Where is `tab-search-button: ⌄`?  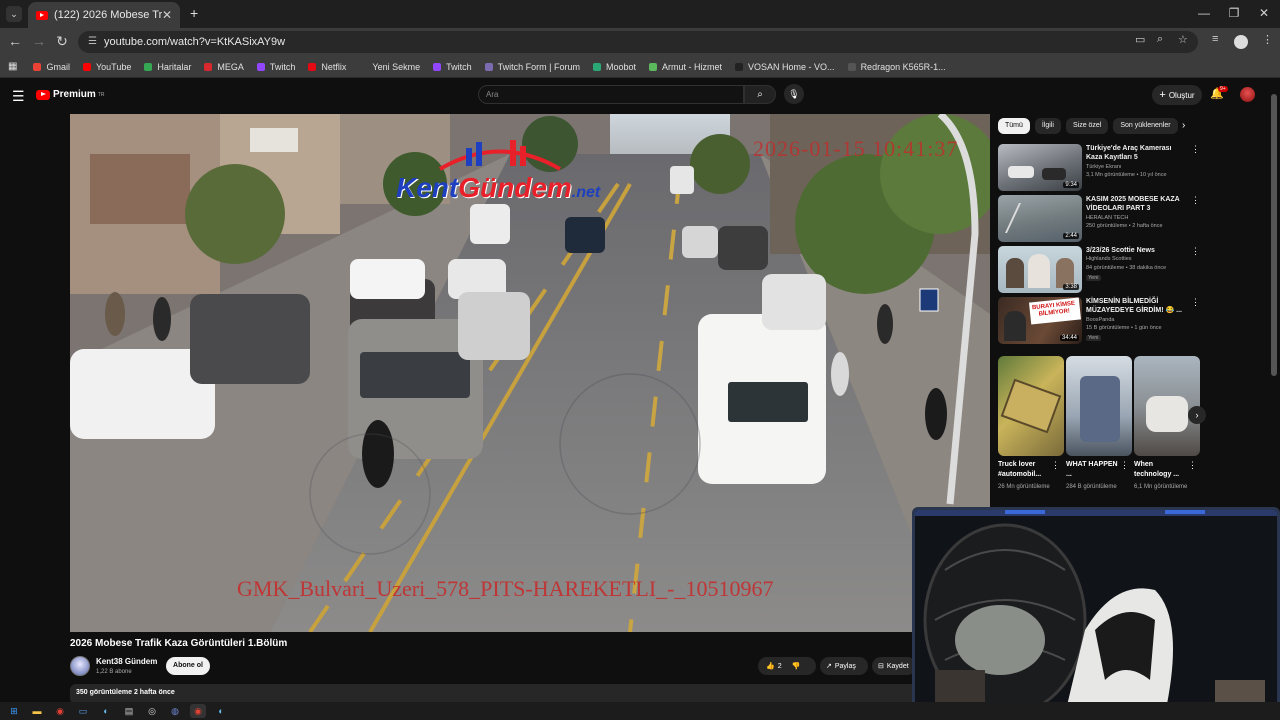 tab-search-button: ⌄ is located at coordinates (14, 14).